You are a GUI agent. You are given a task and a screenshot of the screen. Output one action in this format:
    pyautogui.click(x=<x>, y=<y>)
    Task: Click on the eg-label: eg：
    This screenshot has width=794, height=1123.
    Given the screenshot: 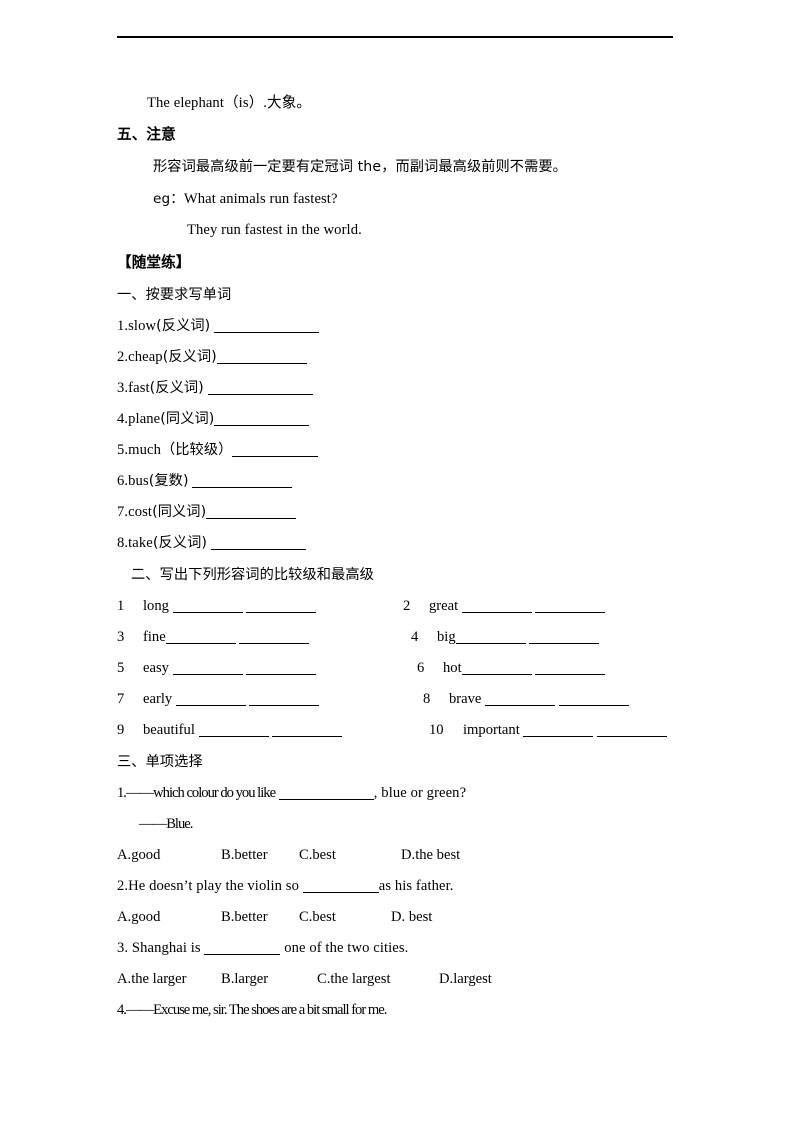 What is the action you would take?
    pyautogui.click(x=168, y=199)
    